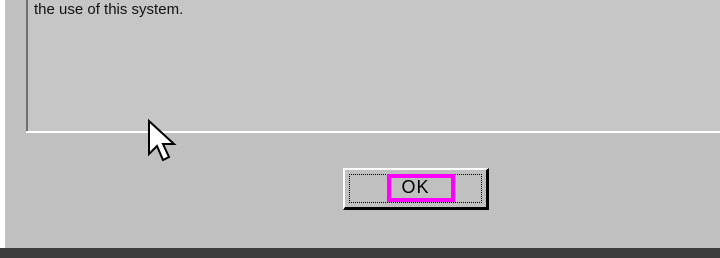  I want to click on message-text: the use of this system., so click(109, 9).